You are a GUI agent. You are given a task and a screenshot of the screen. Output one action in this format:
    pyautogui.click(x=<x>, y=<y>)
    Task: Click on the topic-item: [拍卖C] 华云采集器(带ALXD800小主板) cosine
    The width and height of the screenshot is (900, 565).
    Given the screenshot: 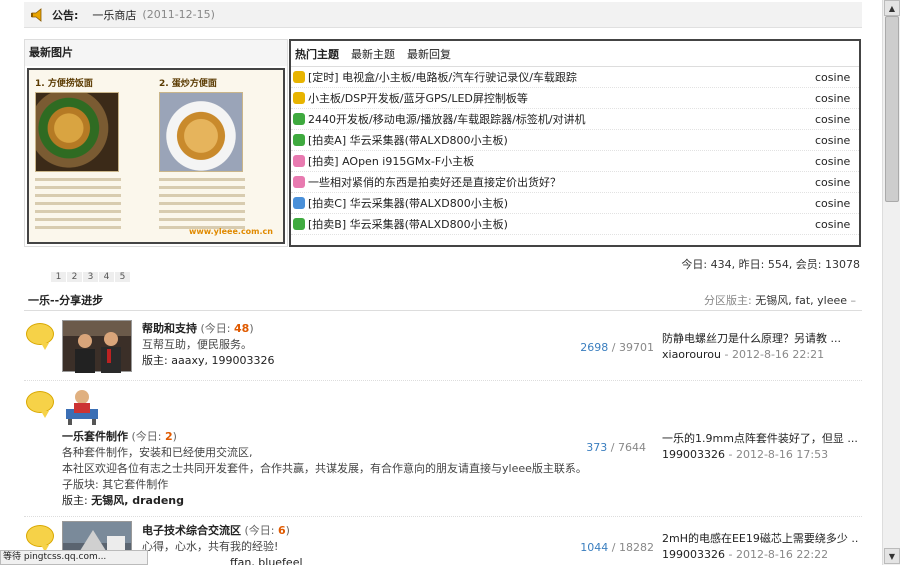 What is the action you would take?
    pyautogui.click(x=575, y=203)
    